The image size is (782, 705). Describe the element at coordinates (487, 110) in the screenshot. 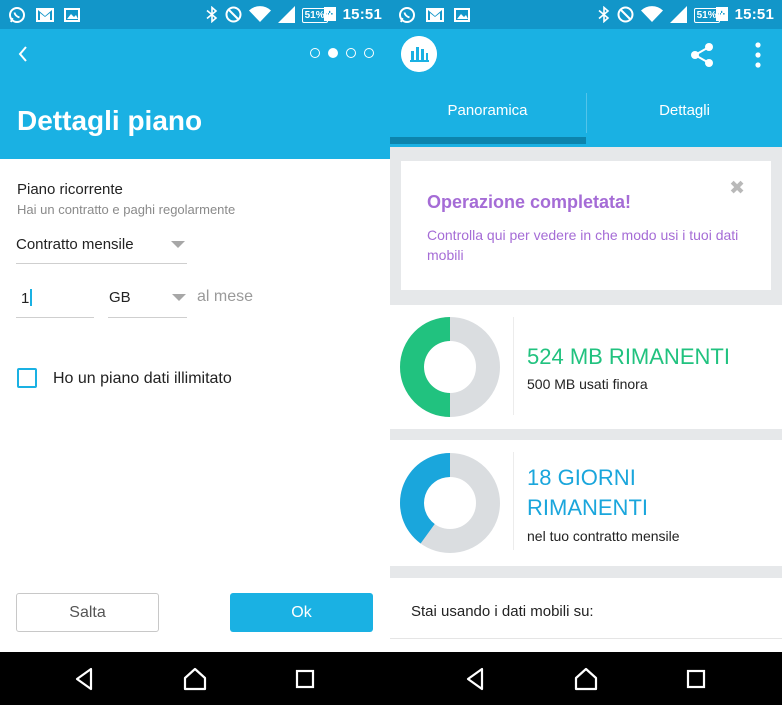

I see `tab-overview: Panoramica` at that location.